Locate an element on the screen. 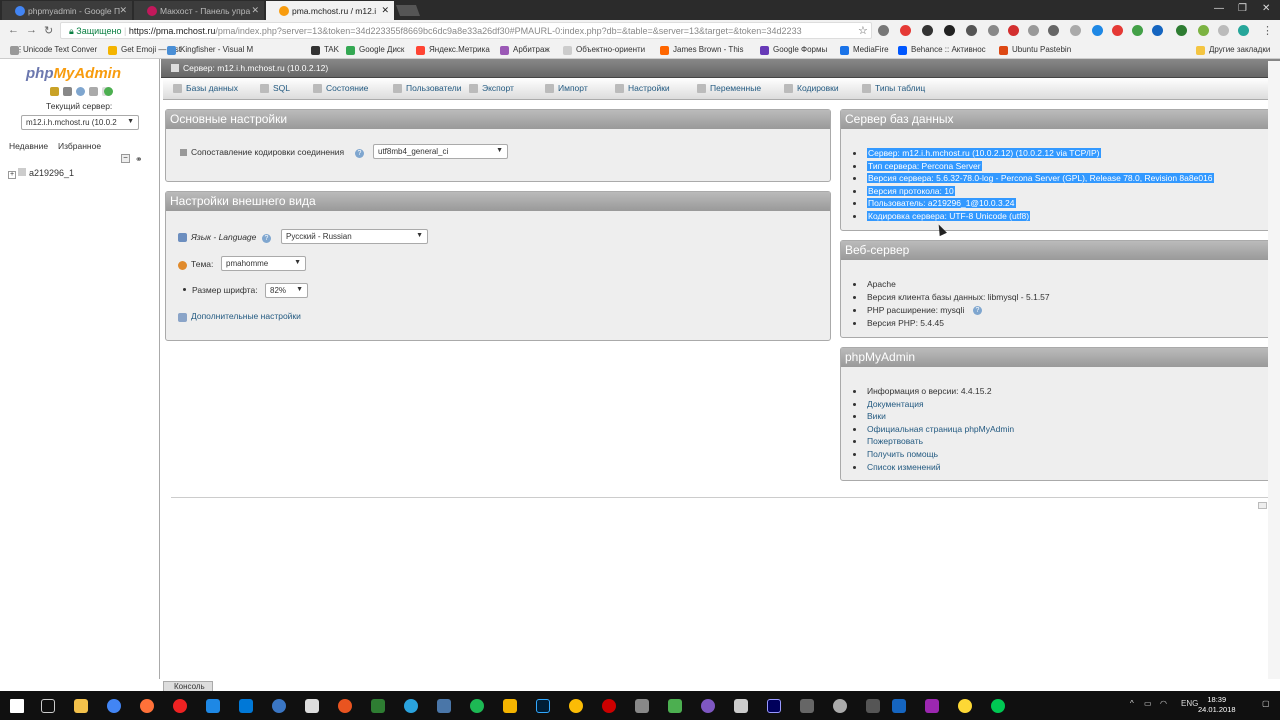 This screenshot has width=1280, height=720. tab-status: Состояние is located at coordinates (340, 88).